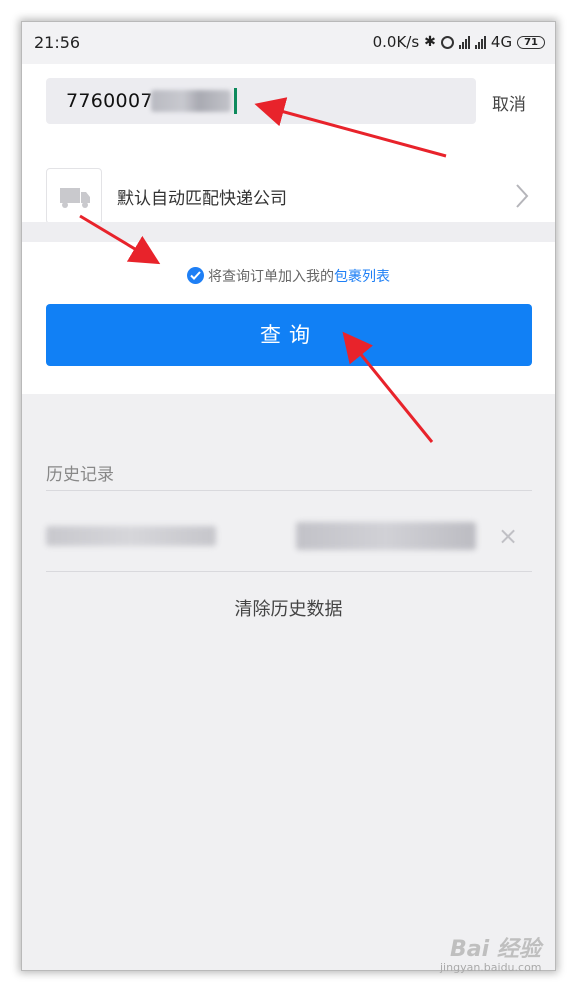 This screenshot has height=992, width=578. Describe the element at coordinates (288, 232) in the screenshot. I see `section-divider` at that location.